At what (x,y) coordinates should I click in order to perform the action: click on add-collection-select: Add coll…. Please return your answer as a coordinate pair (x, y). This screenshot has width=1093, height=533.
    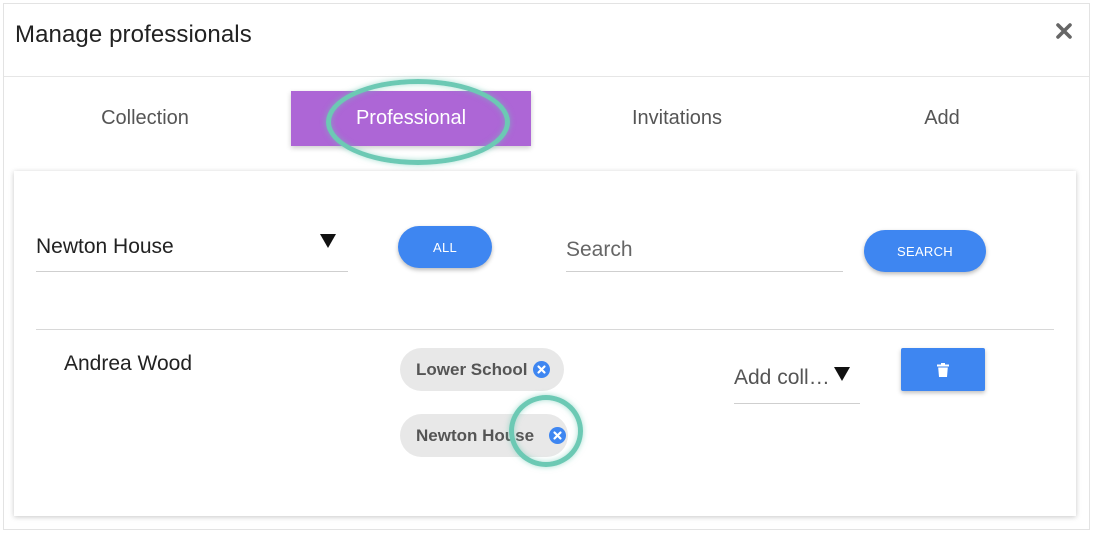
    Looking at the image, I should click on (797, 377).